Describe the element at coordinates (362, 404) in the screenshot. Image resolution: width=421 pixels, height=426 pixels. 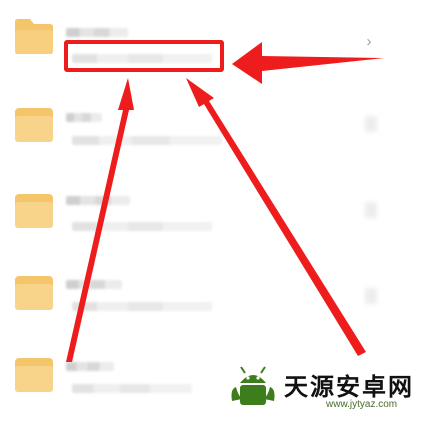
I see `watermark-url: www.jytyaz.com` at that location.